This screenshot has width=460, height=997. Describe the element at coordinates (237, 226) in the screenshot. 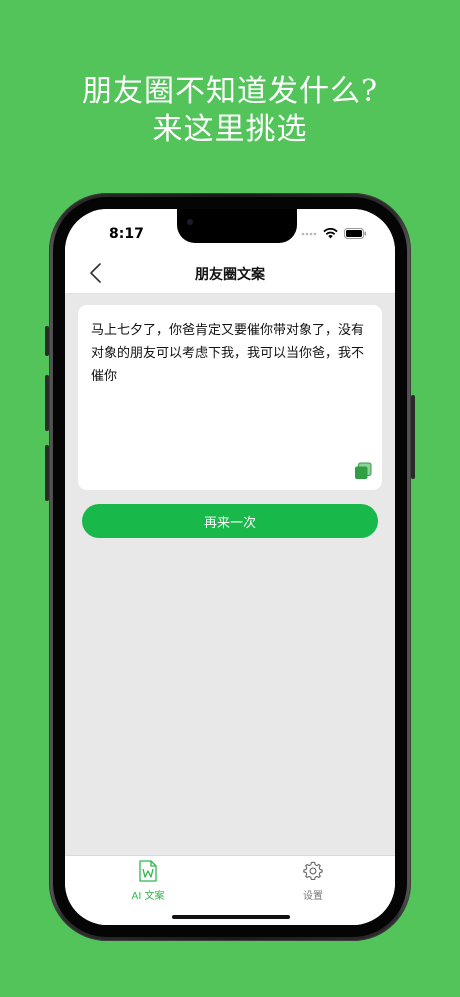

I see `camera-notch` at that location.